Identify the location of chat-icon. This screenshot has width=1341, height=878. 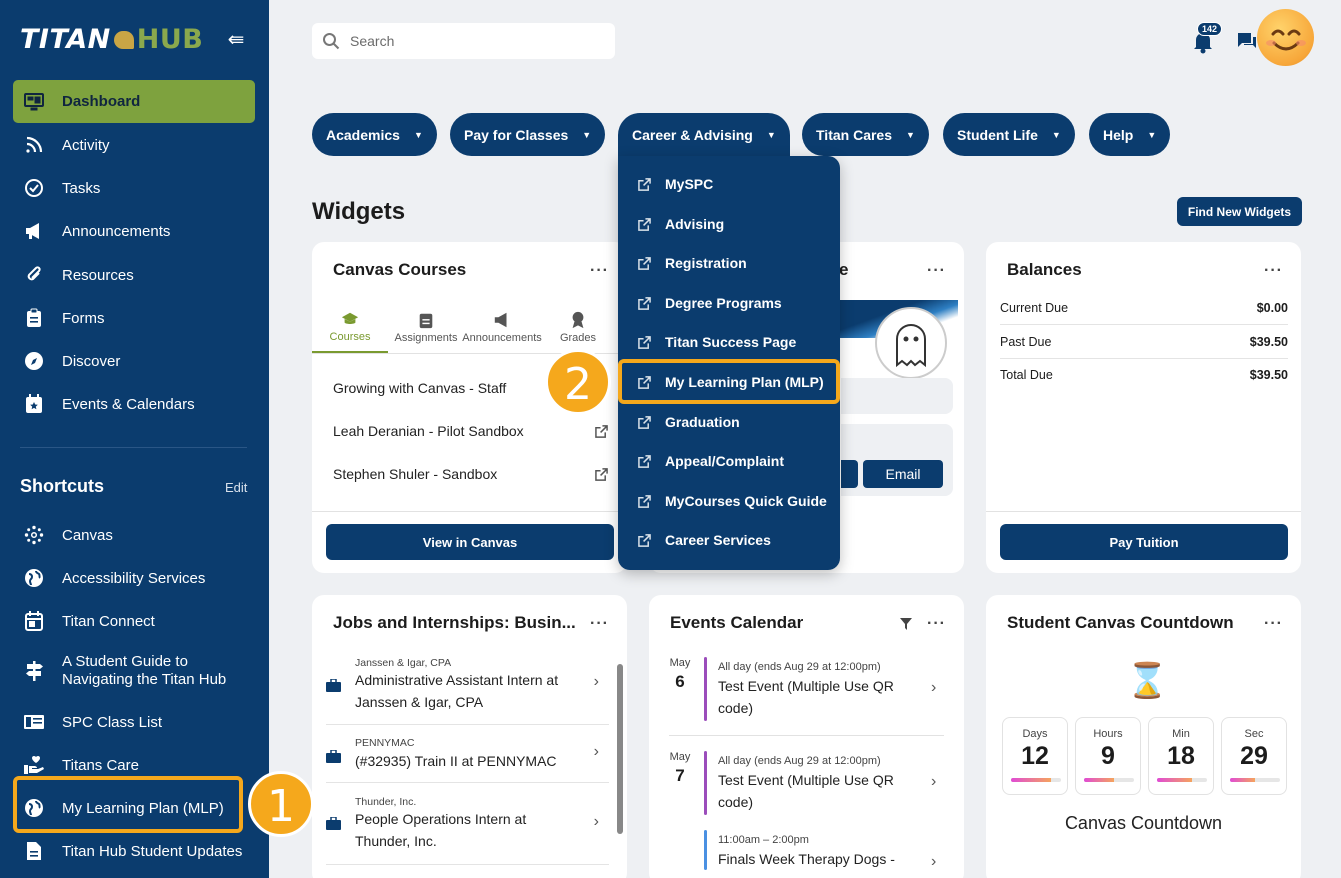
(1247, 40).